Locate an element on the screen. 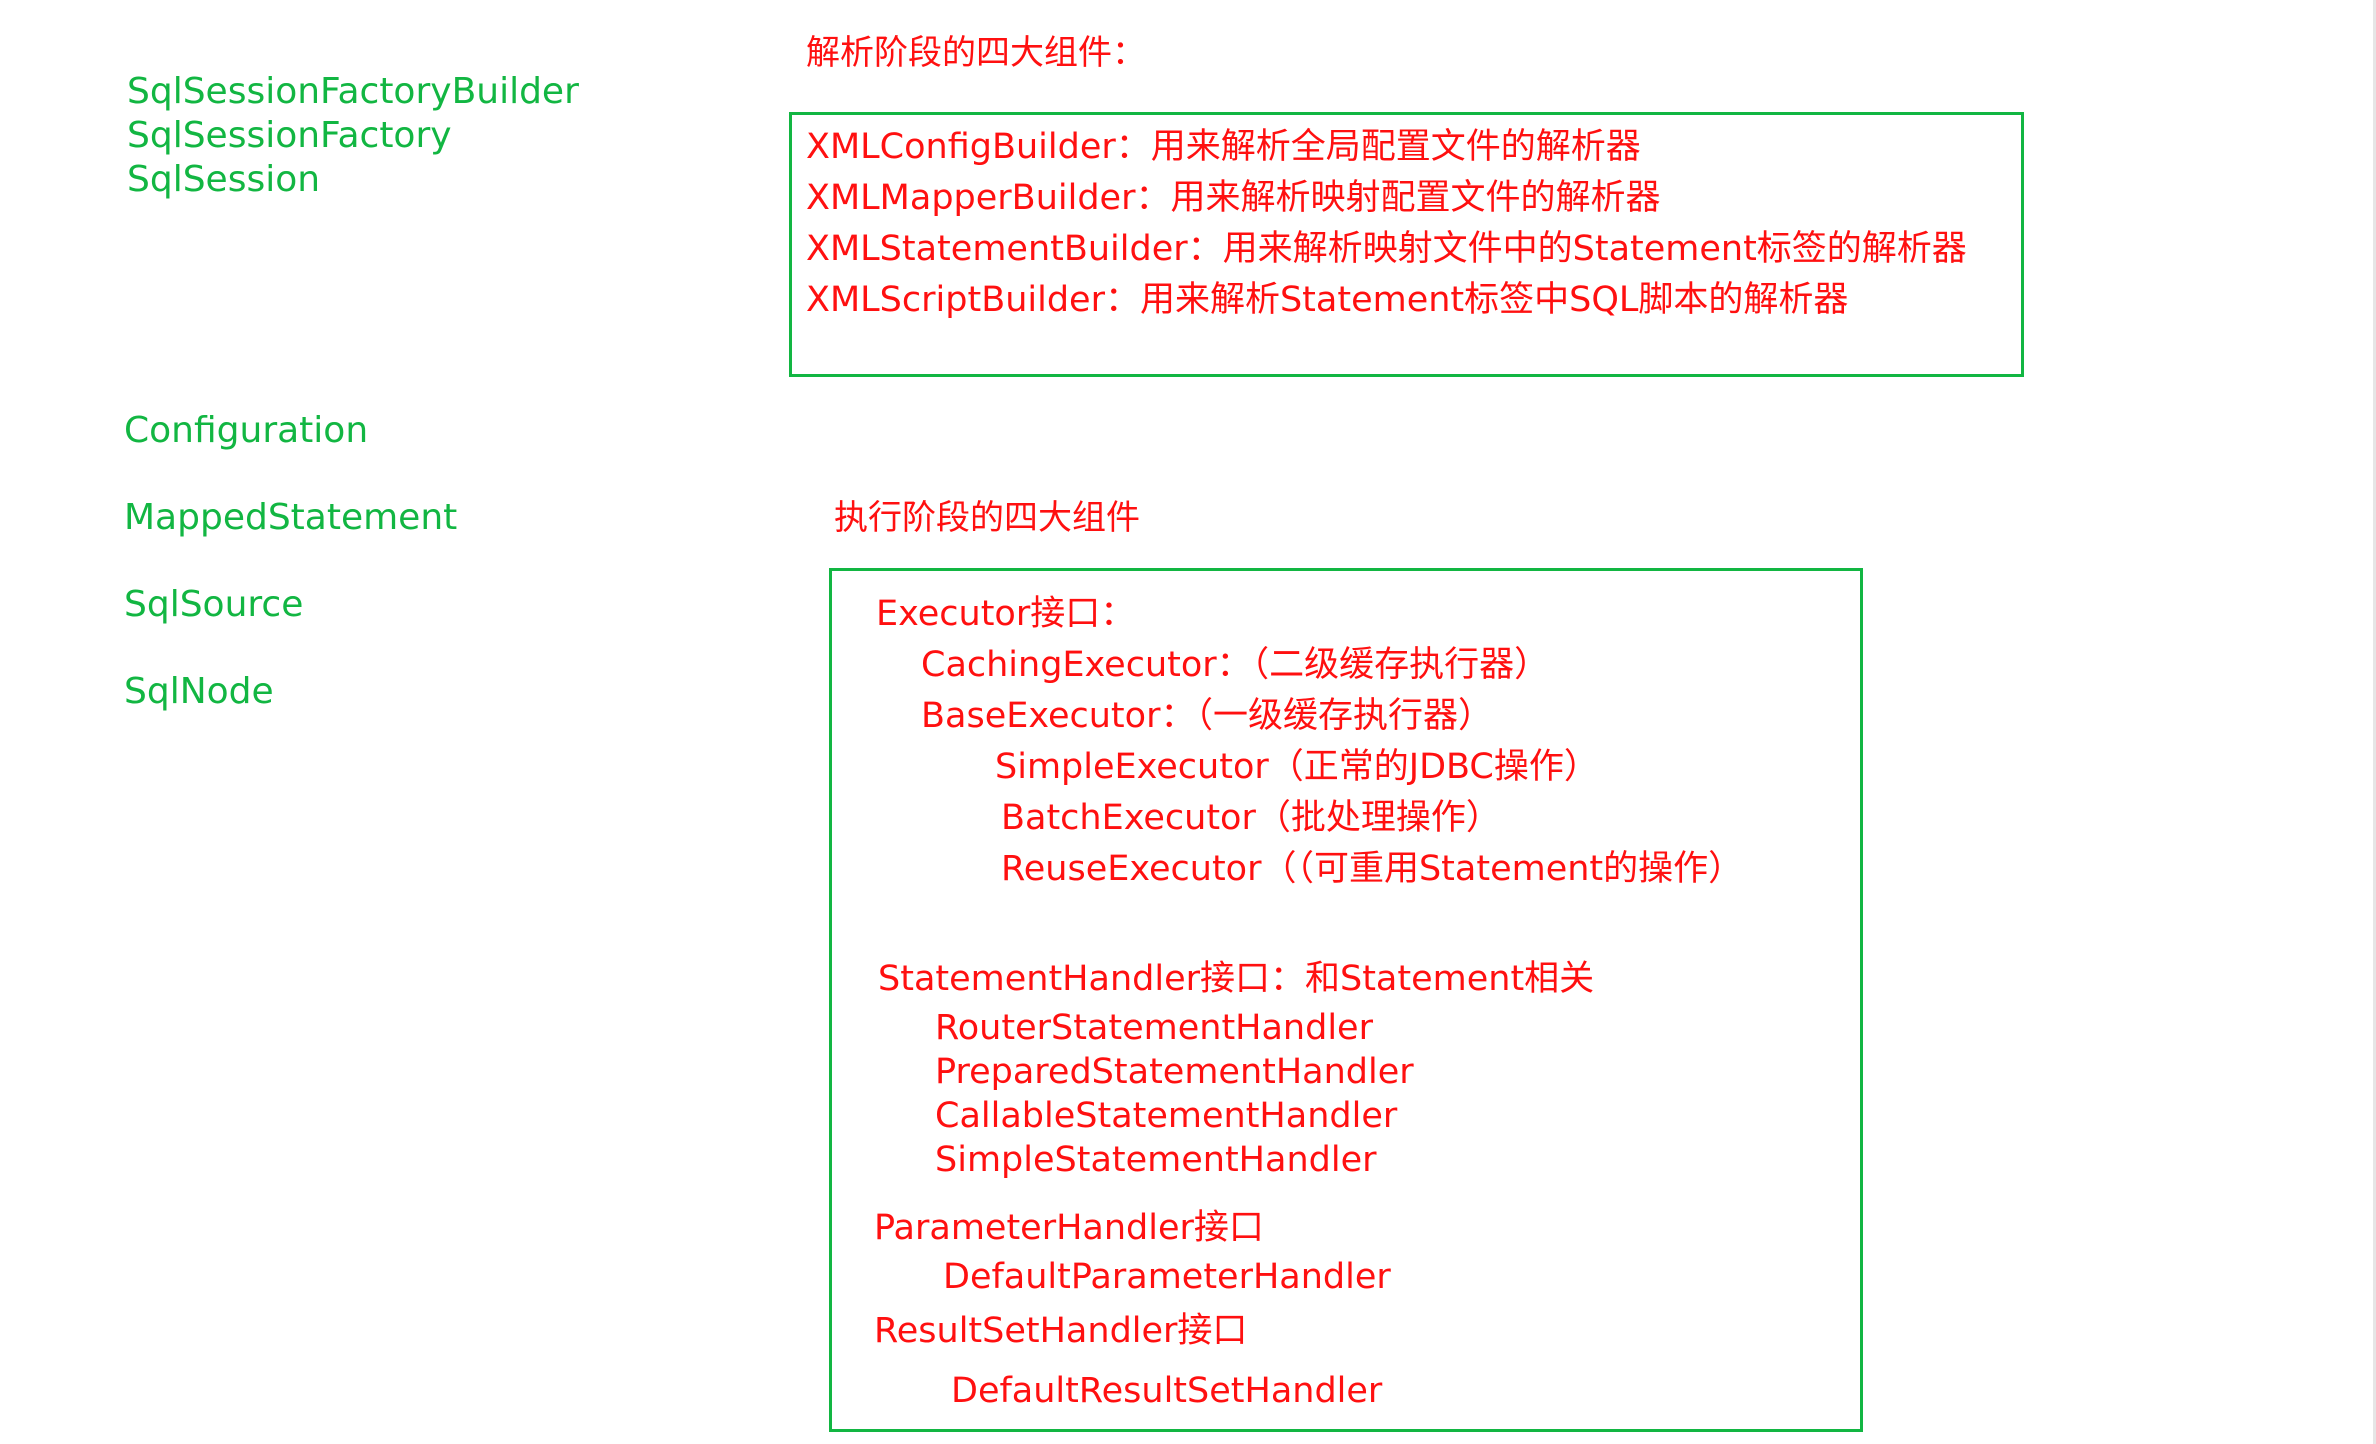 The height and width of the screenshot is (1444, 2376). term-configuration: Configuration is located at coordinates (246, 430).